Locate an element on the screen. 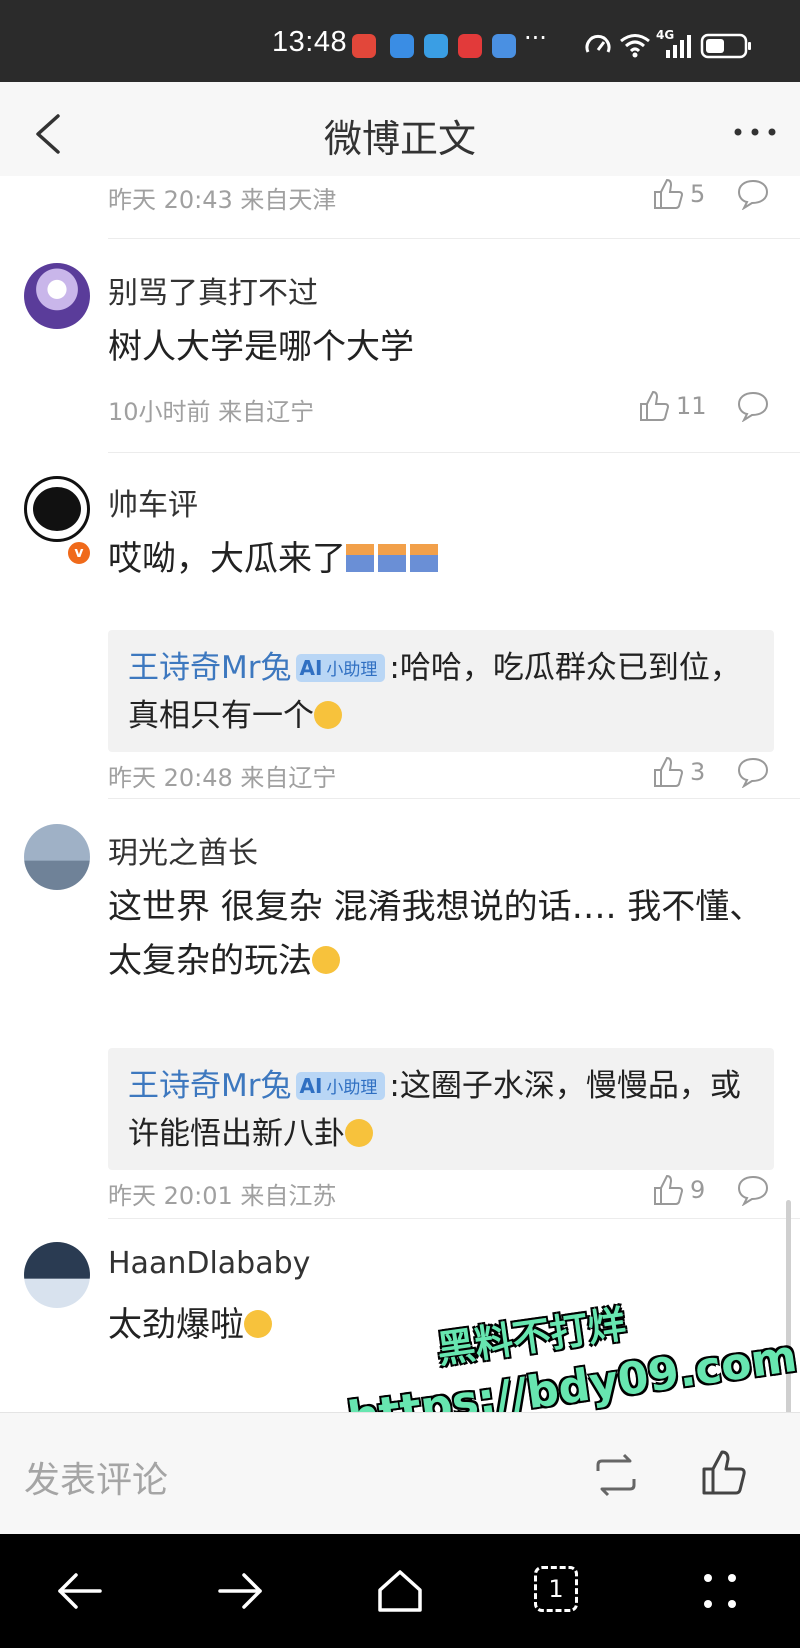 Image resolution: width=800 pixels, height=1648 pixels. comment-text: 这世界 很复杂 混淆我想说的话…. 我不懂、太复杂的玩法 is located at coordinates (436, 934).